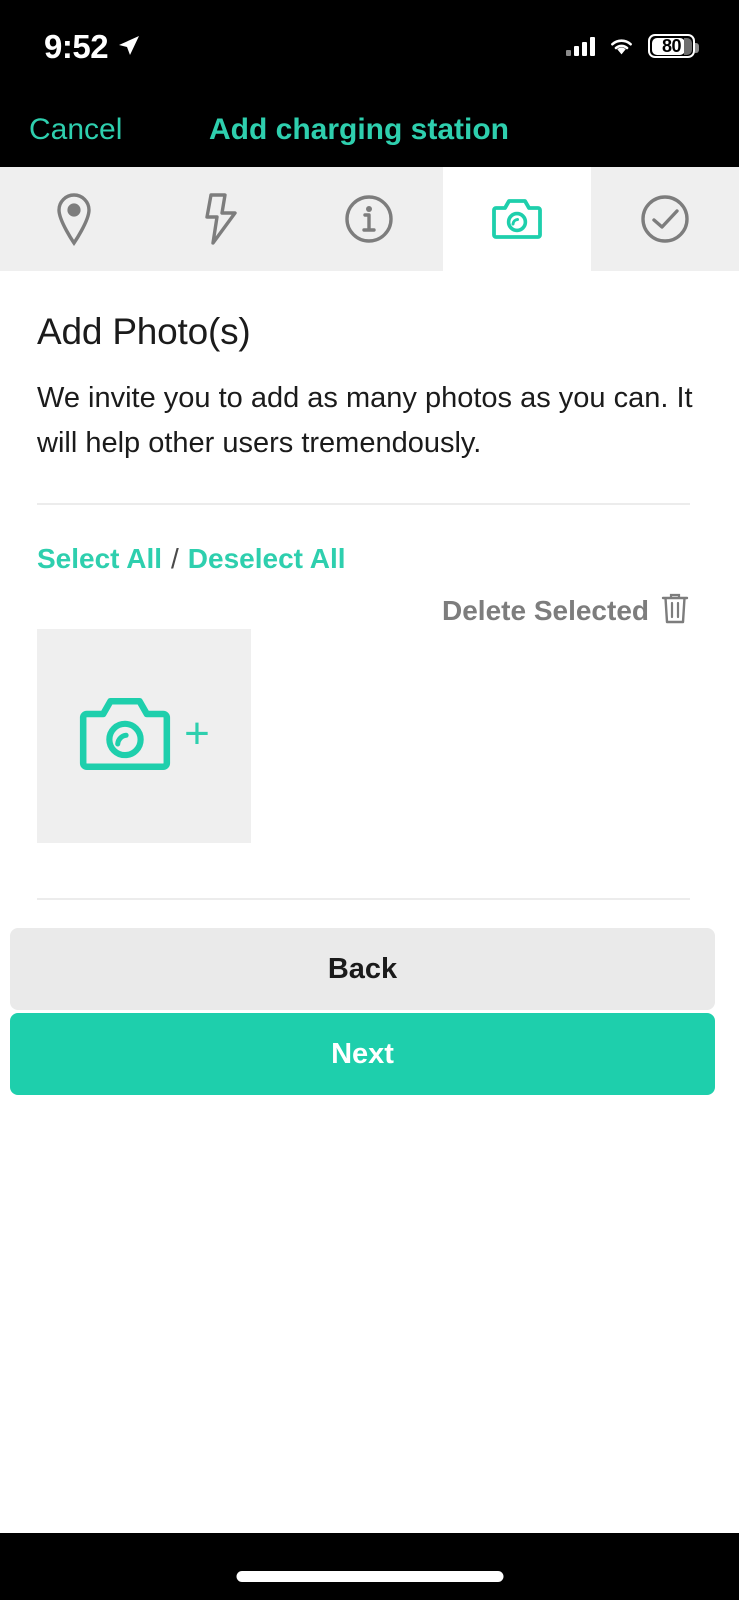 The image size is (739, 1600). I want to click on divider-top, so click(363, 504).